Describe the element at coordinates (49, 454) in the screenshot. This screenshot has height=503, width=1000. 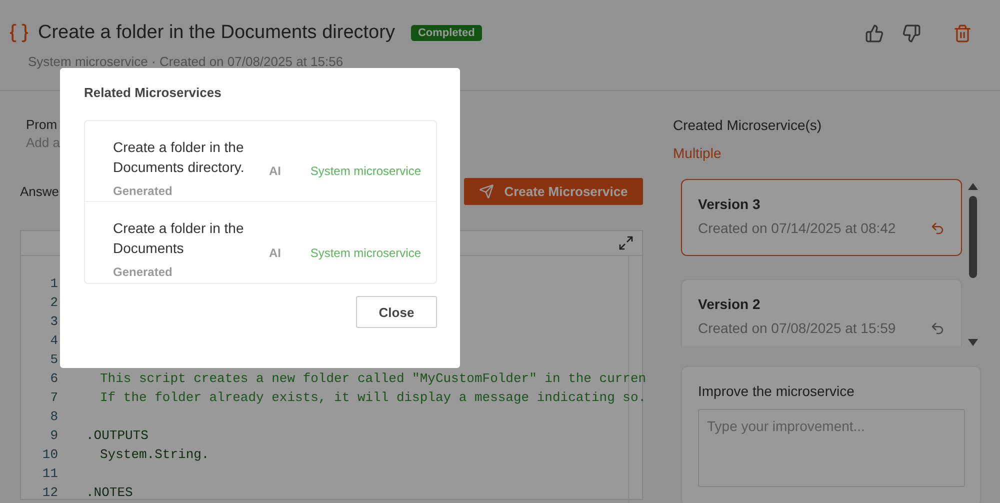
I see `line-number: 10` at that location.